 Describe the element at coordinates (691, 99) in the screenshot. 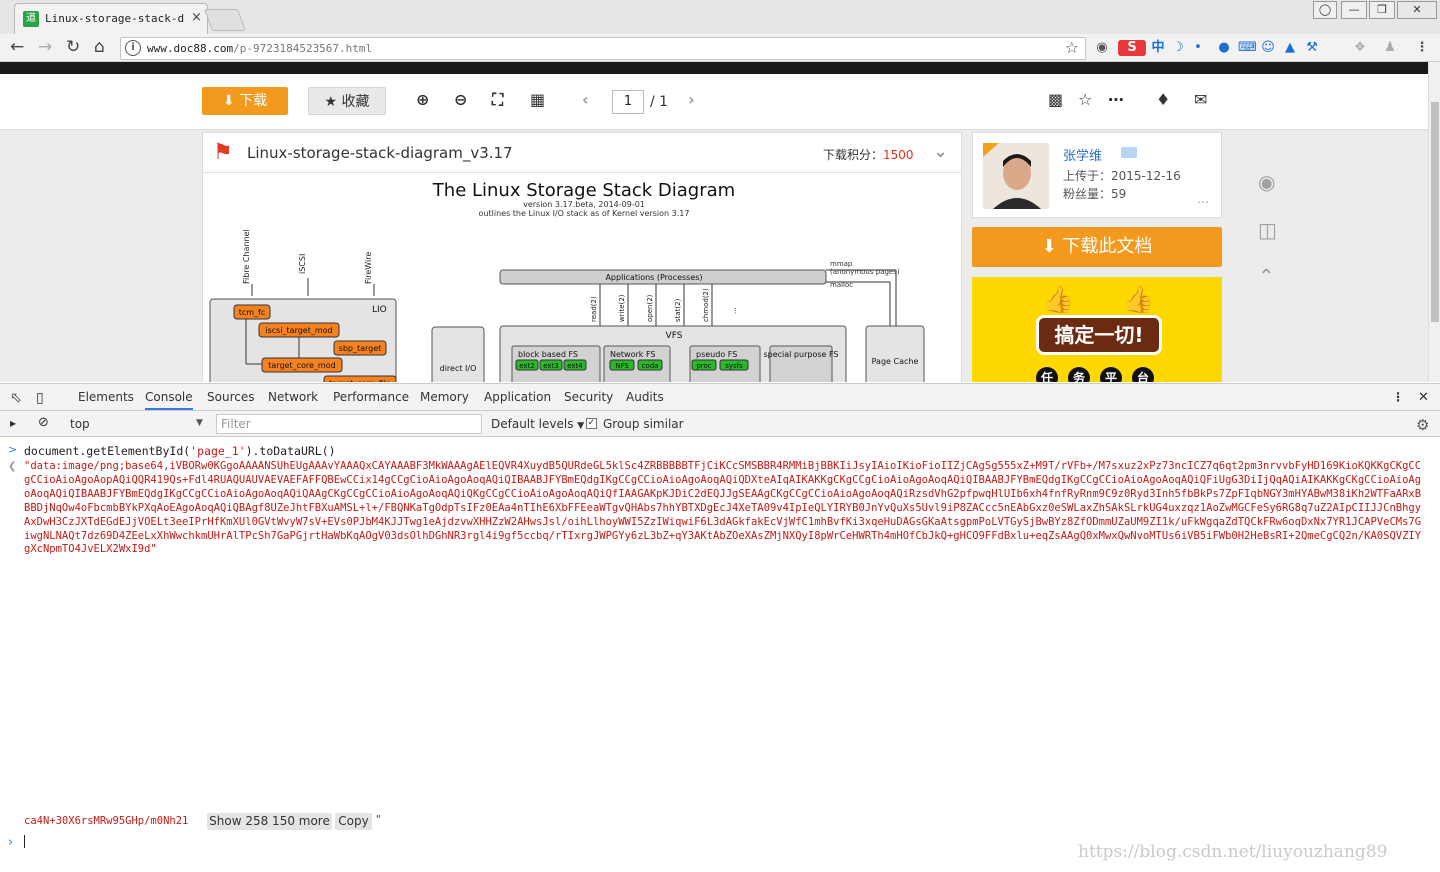

I see `next-page-icon: ›` at that location.